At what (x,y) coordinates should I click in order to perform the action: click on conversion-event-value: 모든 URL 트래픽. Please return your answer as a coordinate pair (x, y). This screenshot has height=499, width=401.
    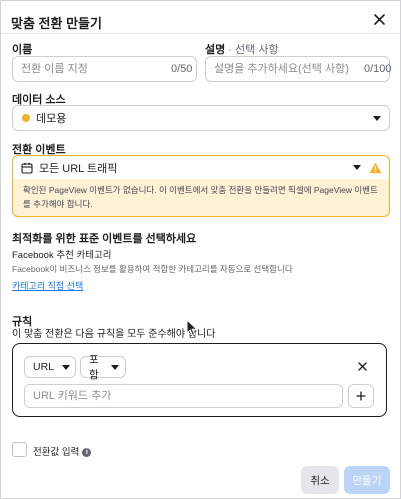
    Looking at the image, I should click on (78, 168).